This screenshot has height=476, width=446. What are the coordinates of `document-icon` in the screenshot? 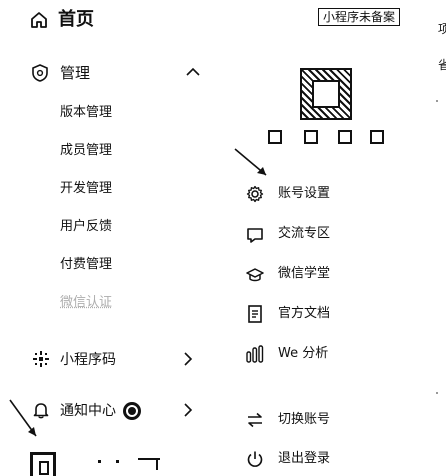 It's located at (255, 314).